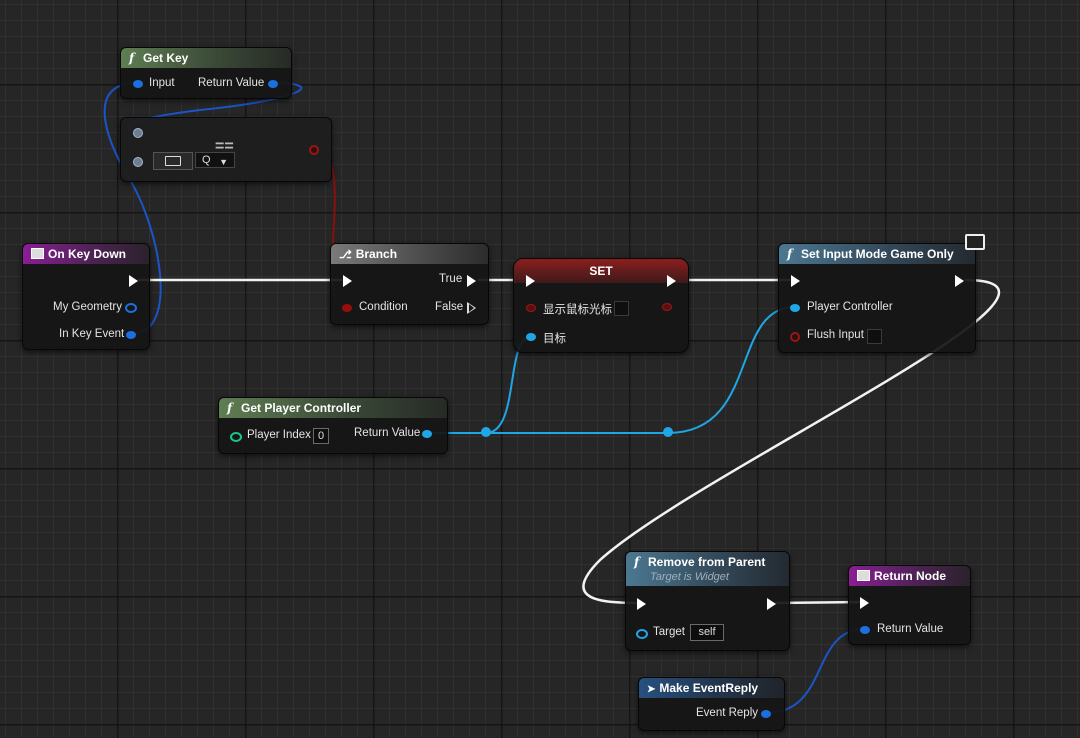  Describe the element at coordinates (689, 577) in the screenshot. I see `node-subtitle: Target is Widget` at that location.